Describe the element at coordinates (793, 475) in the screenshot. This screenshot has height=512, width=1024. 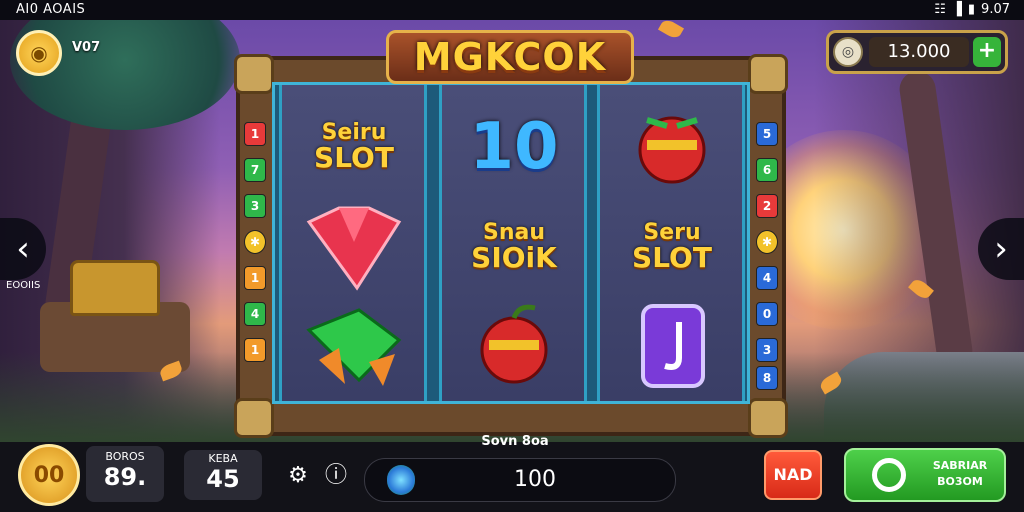
I see `max-bet-button: NAD` at that location.